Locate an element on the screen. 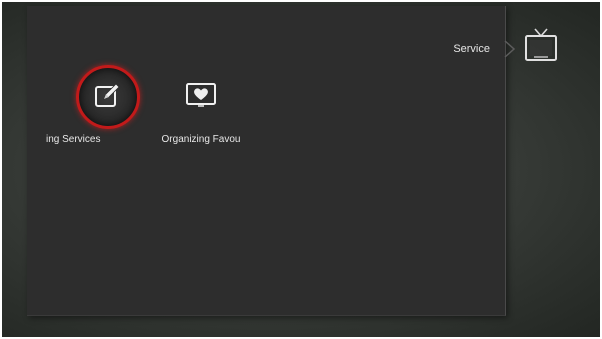 The width and height of the screenshot is (602, 339). chevron-right-icon is located at coordinates (510, 49).